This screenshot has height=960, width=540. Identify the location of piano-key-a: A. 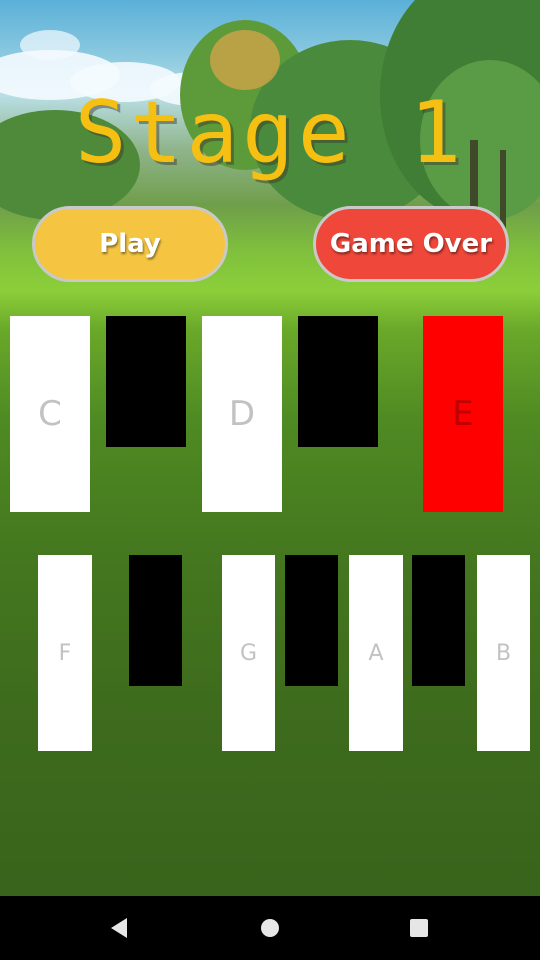
(376, 653).